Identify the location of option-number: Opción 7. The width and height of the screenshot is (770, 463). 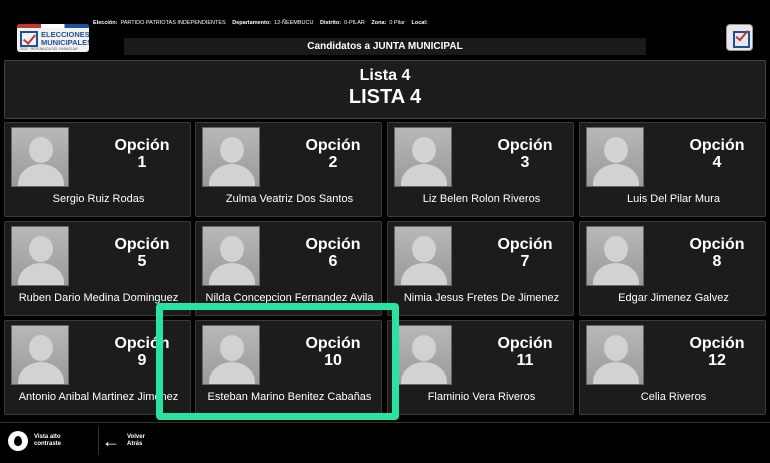
(525, 253).